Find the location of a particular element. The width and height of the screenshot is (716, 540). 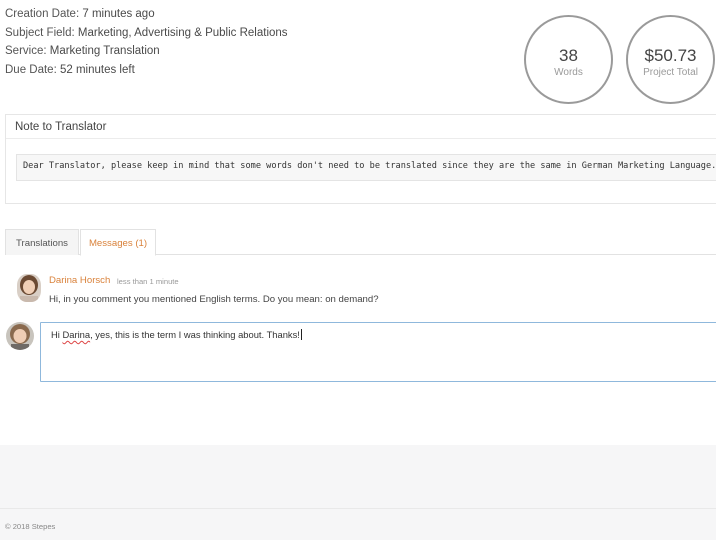

text-cursor is located at coordinates (301, 334).